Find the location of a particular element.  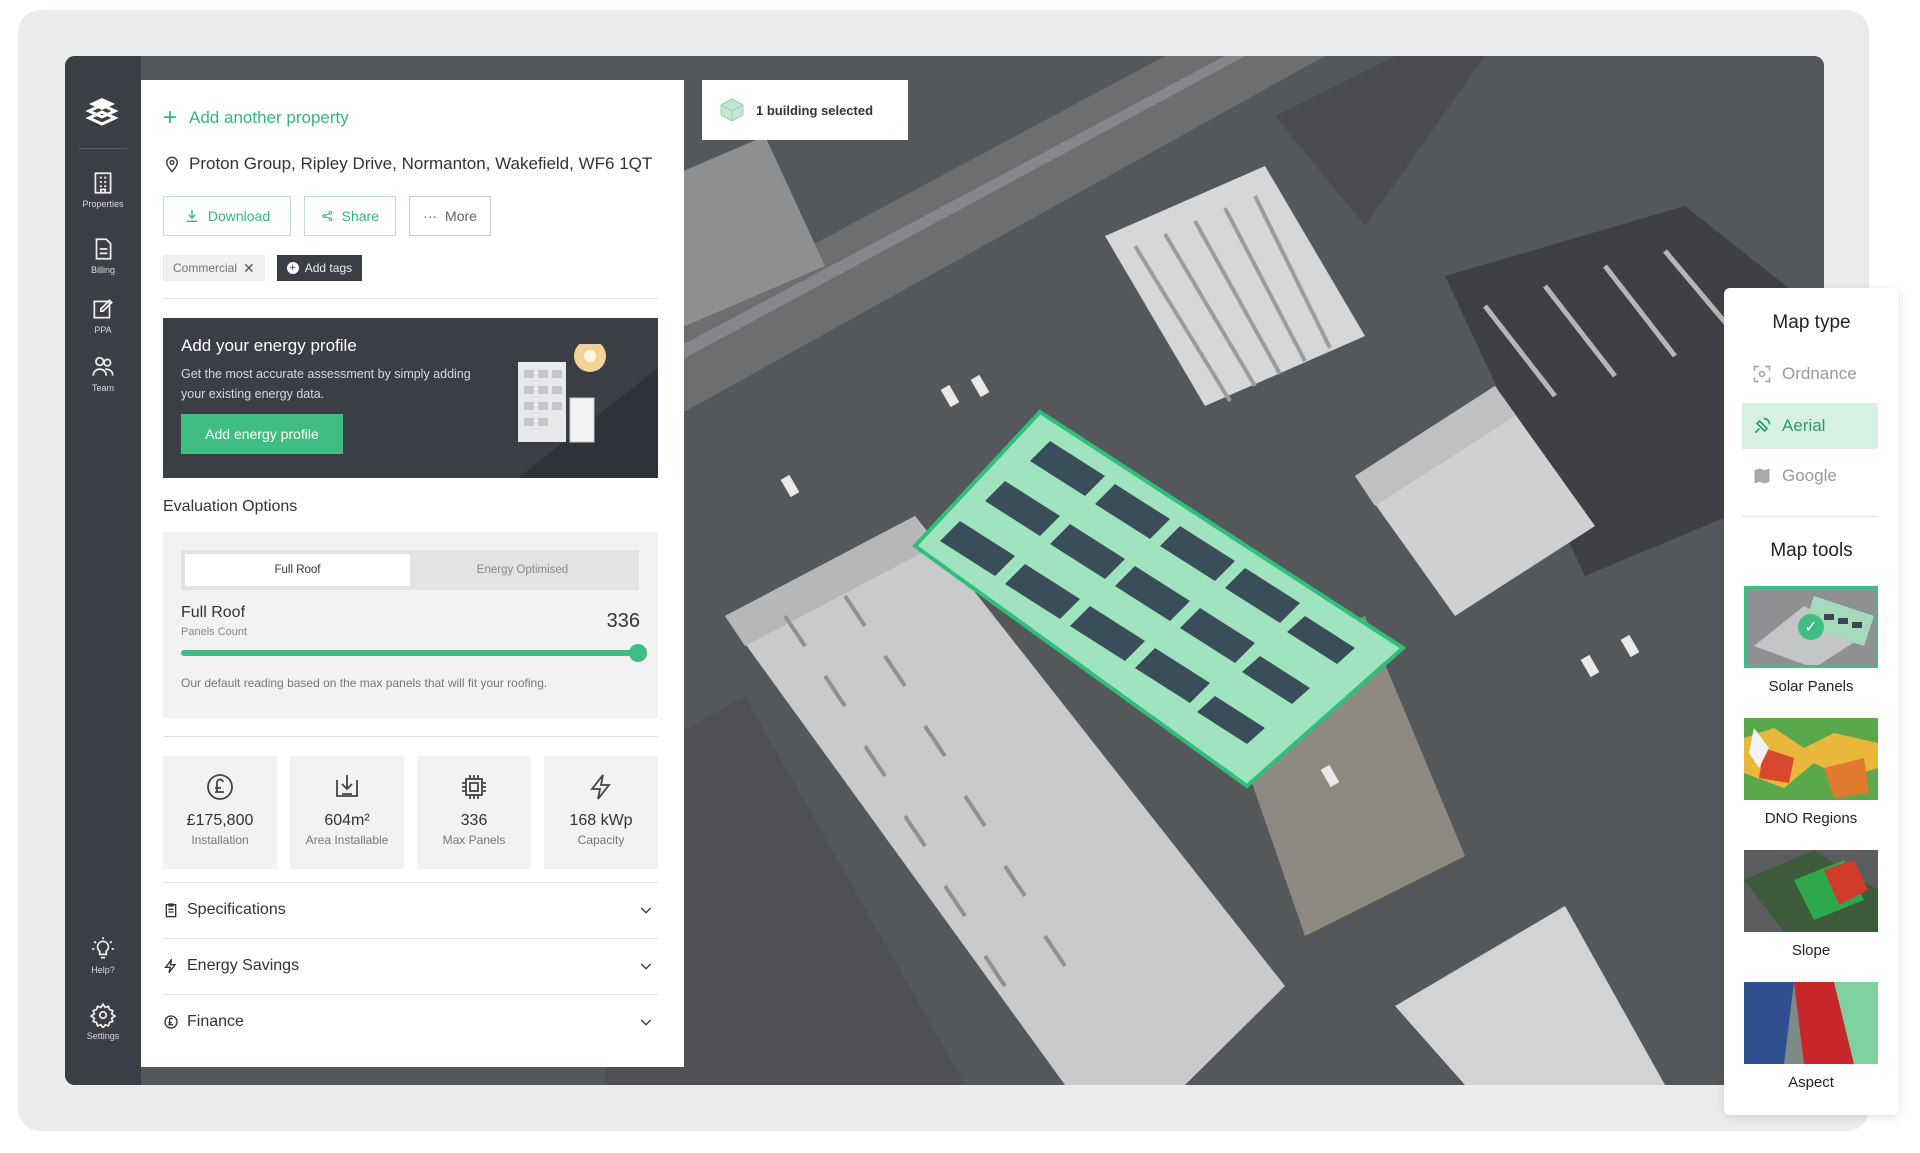

map-type-label: Aerial is located at coordinates (1804, 425).